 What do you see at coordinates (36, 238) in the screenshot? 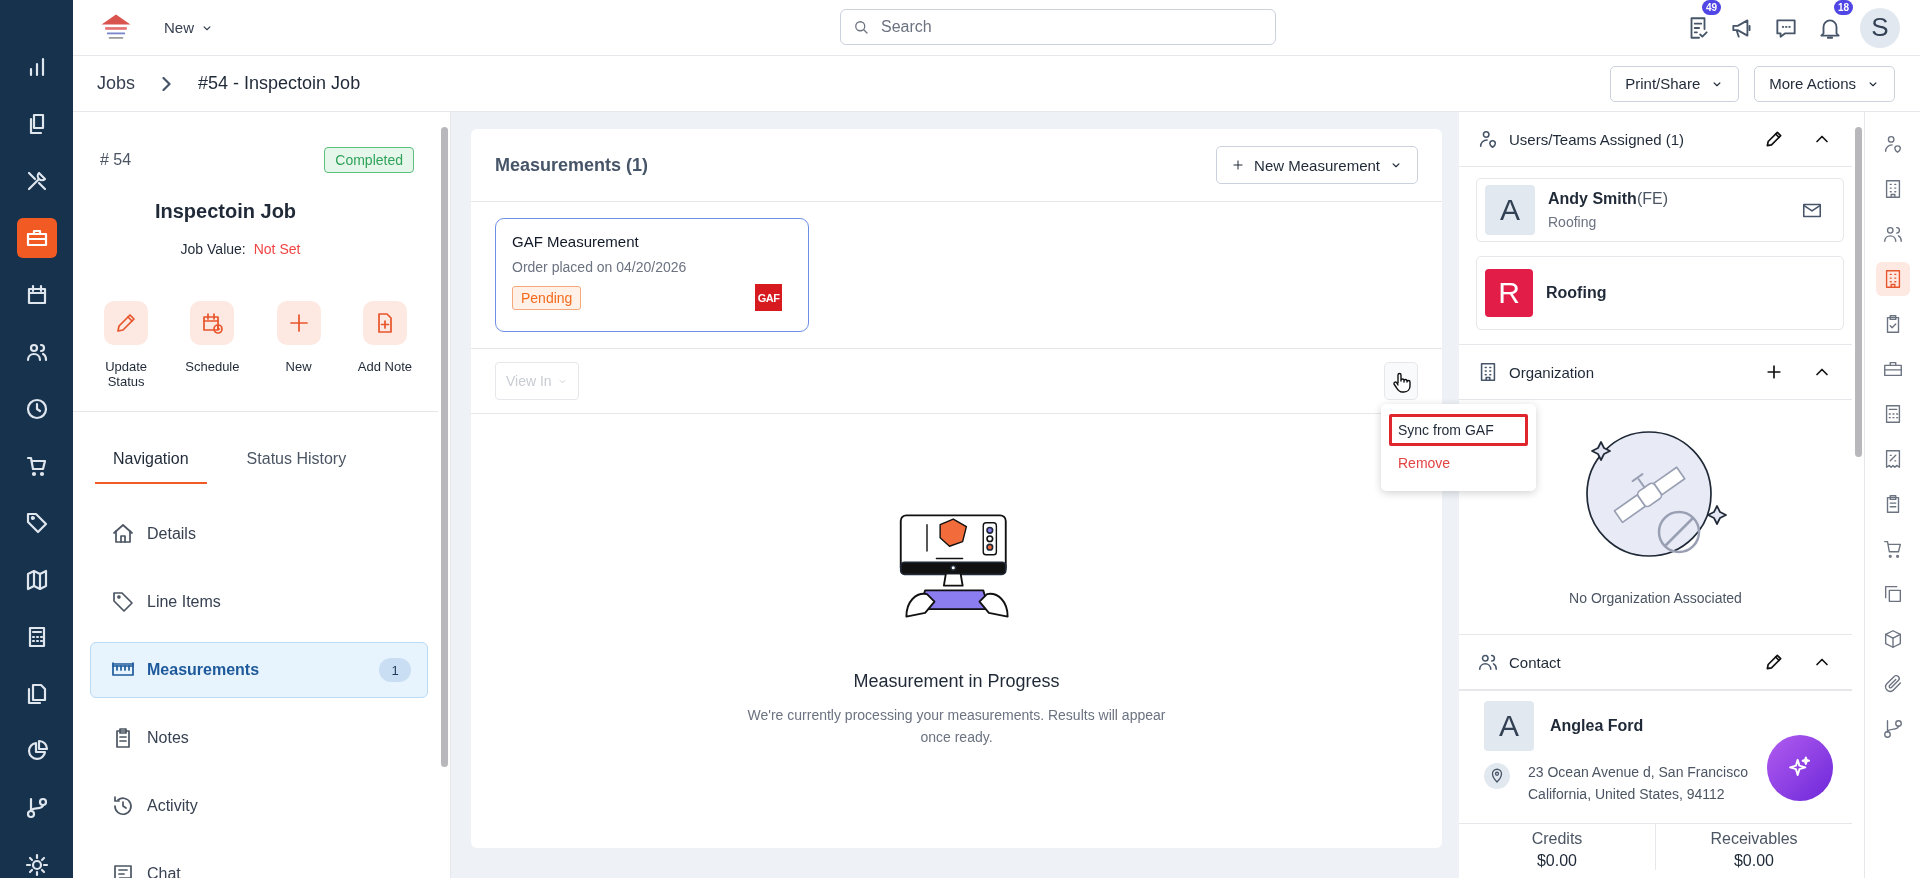
I see `briefcase-icon` at bounding box center [36, 238].